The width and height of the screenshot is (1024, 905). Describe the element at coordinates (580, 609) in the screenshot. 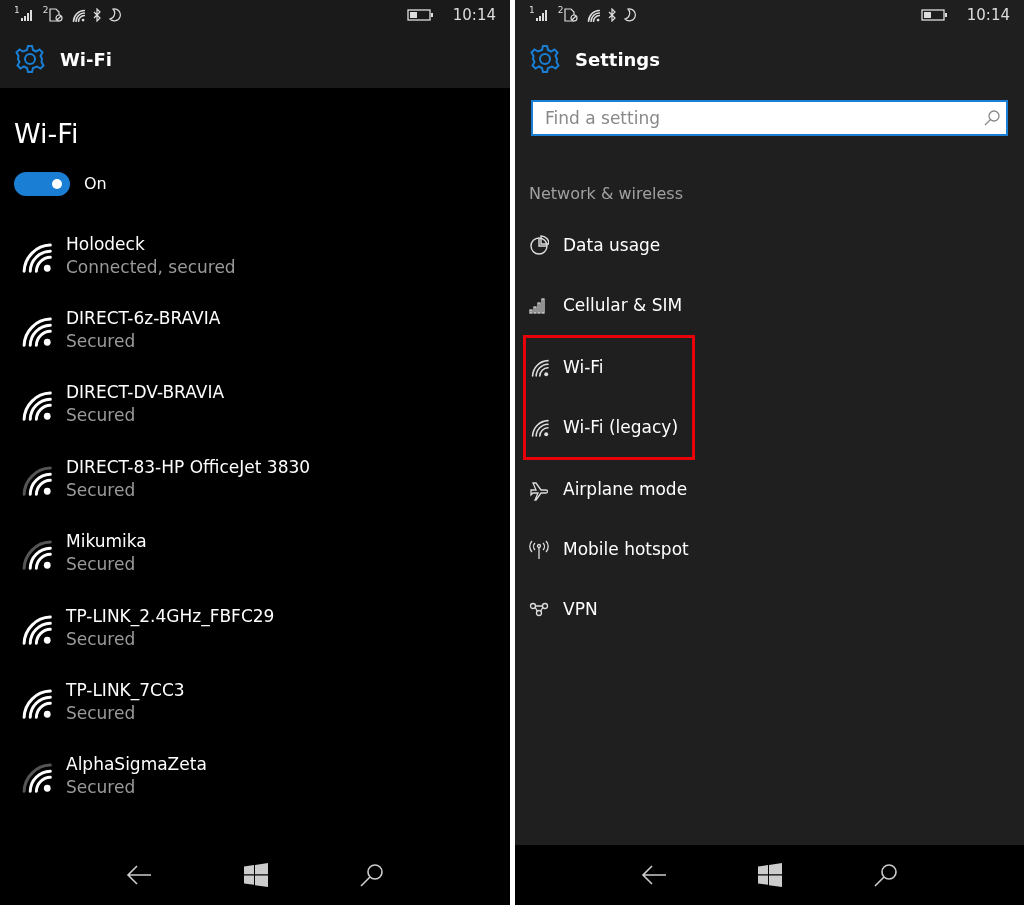

I see `setting-item-link: VPN` at that location.